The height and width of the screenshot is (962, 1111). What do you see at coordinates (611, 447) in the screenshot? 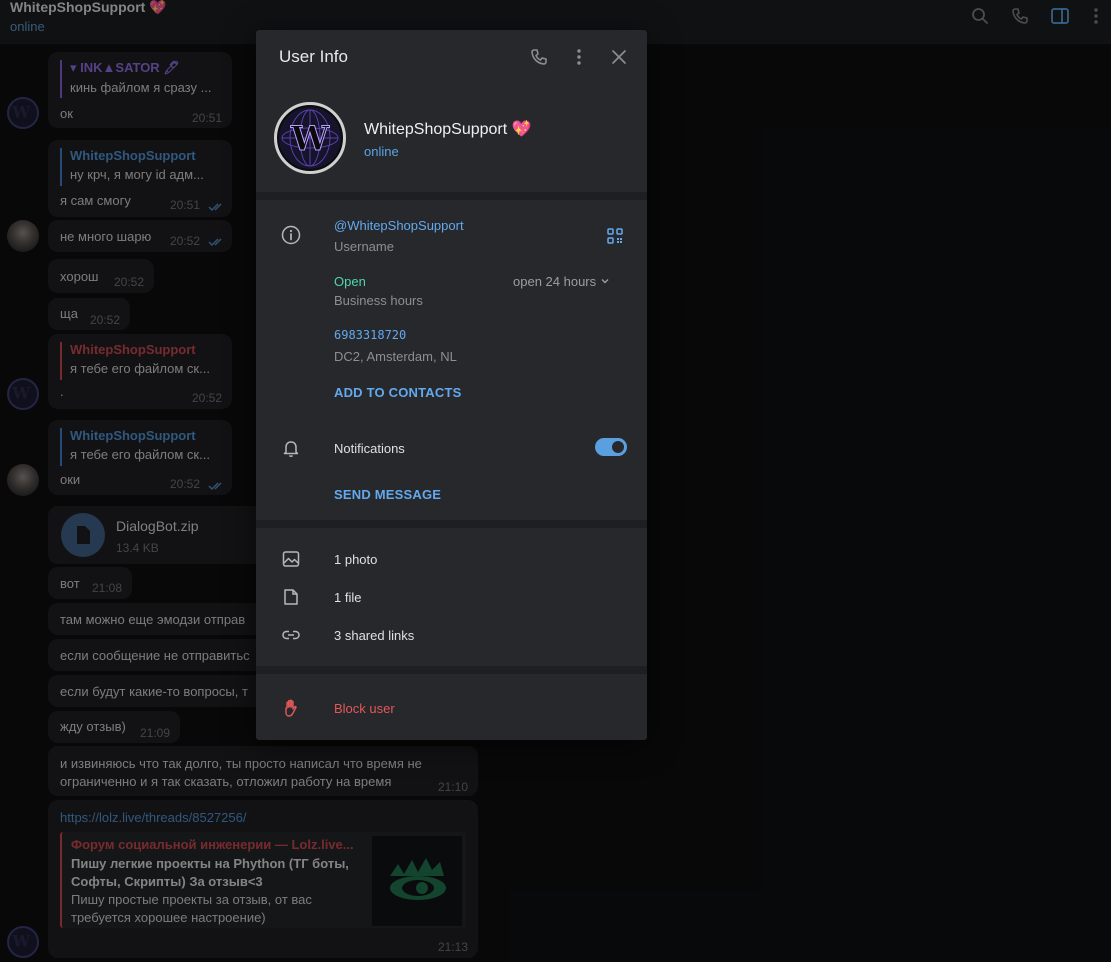
I see `notifications-toggle` at bounding box center [611, 447].